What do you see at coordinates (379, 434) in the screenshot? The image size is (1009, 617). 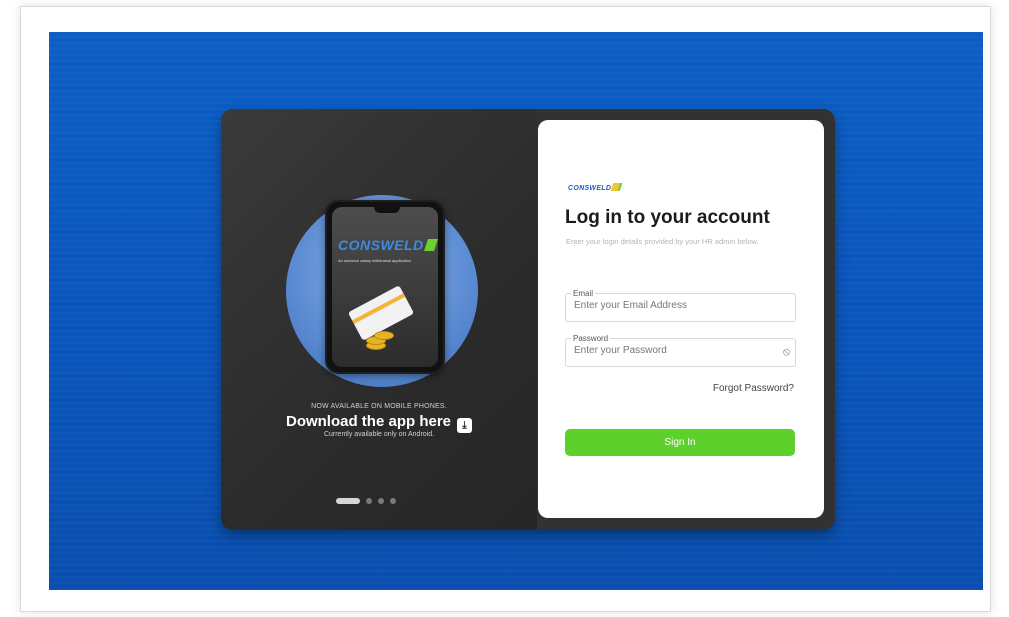 I see `android-note: Currently available only on Android.` at bounding box center [379, 434].